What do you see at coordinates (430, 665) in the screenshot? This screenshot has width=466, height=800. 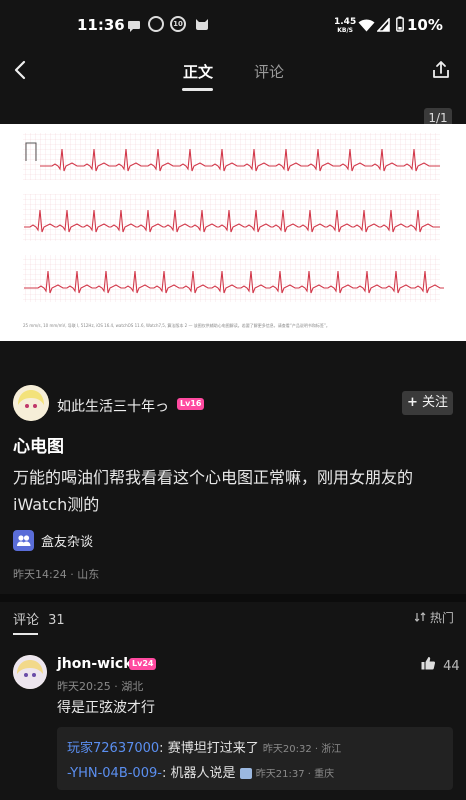 I see `thumbs-up-icon` at bounding box center [430, 665].